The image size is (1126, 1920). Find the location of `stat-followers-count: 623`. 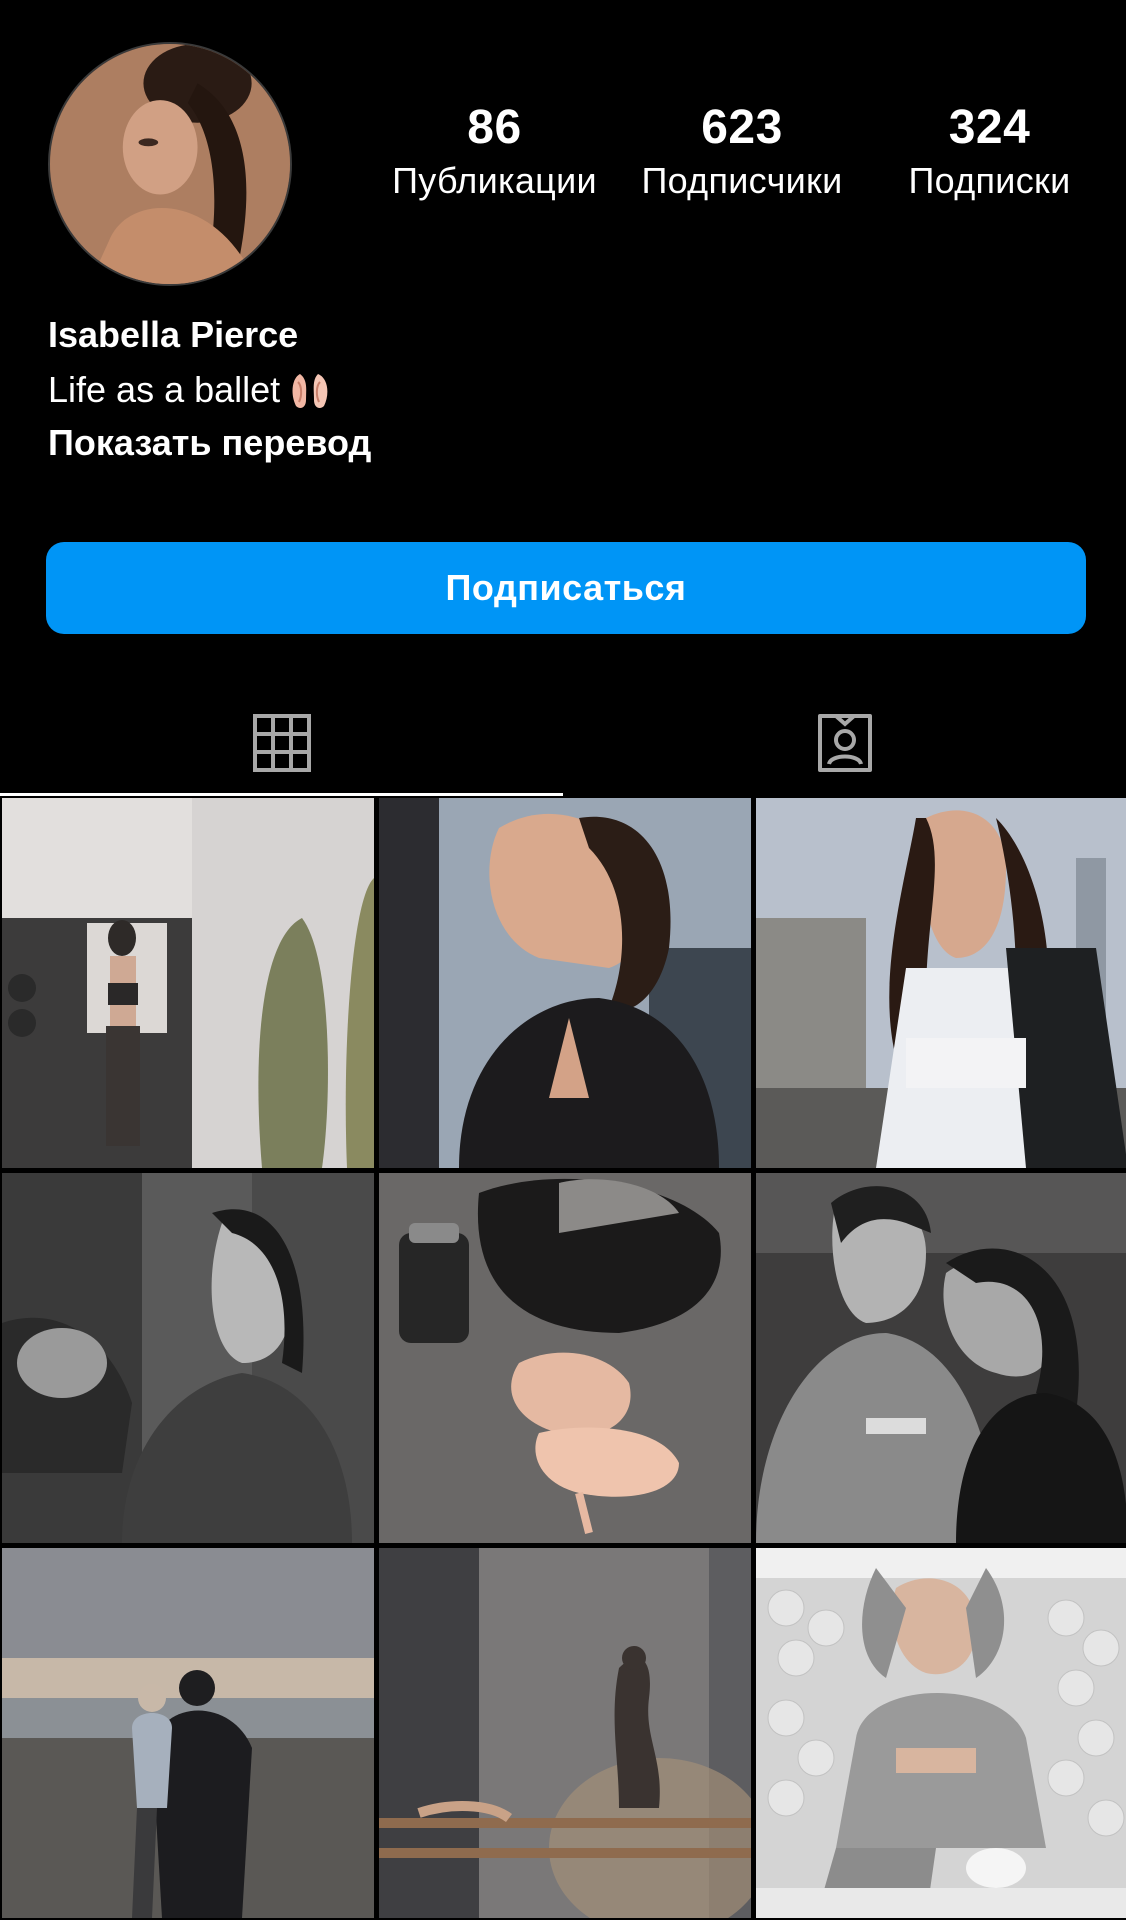

stat-followers-count: 623 is located at coordinates (742, 127).